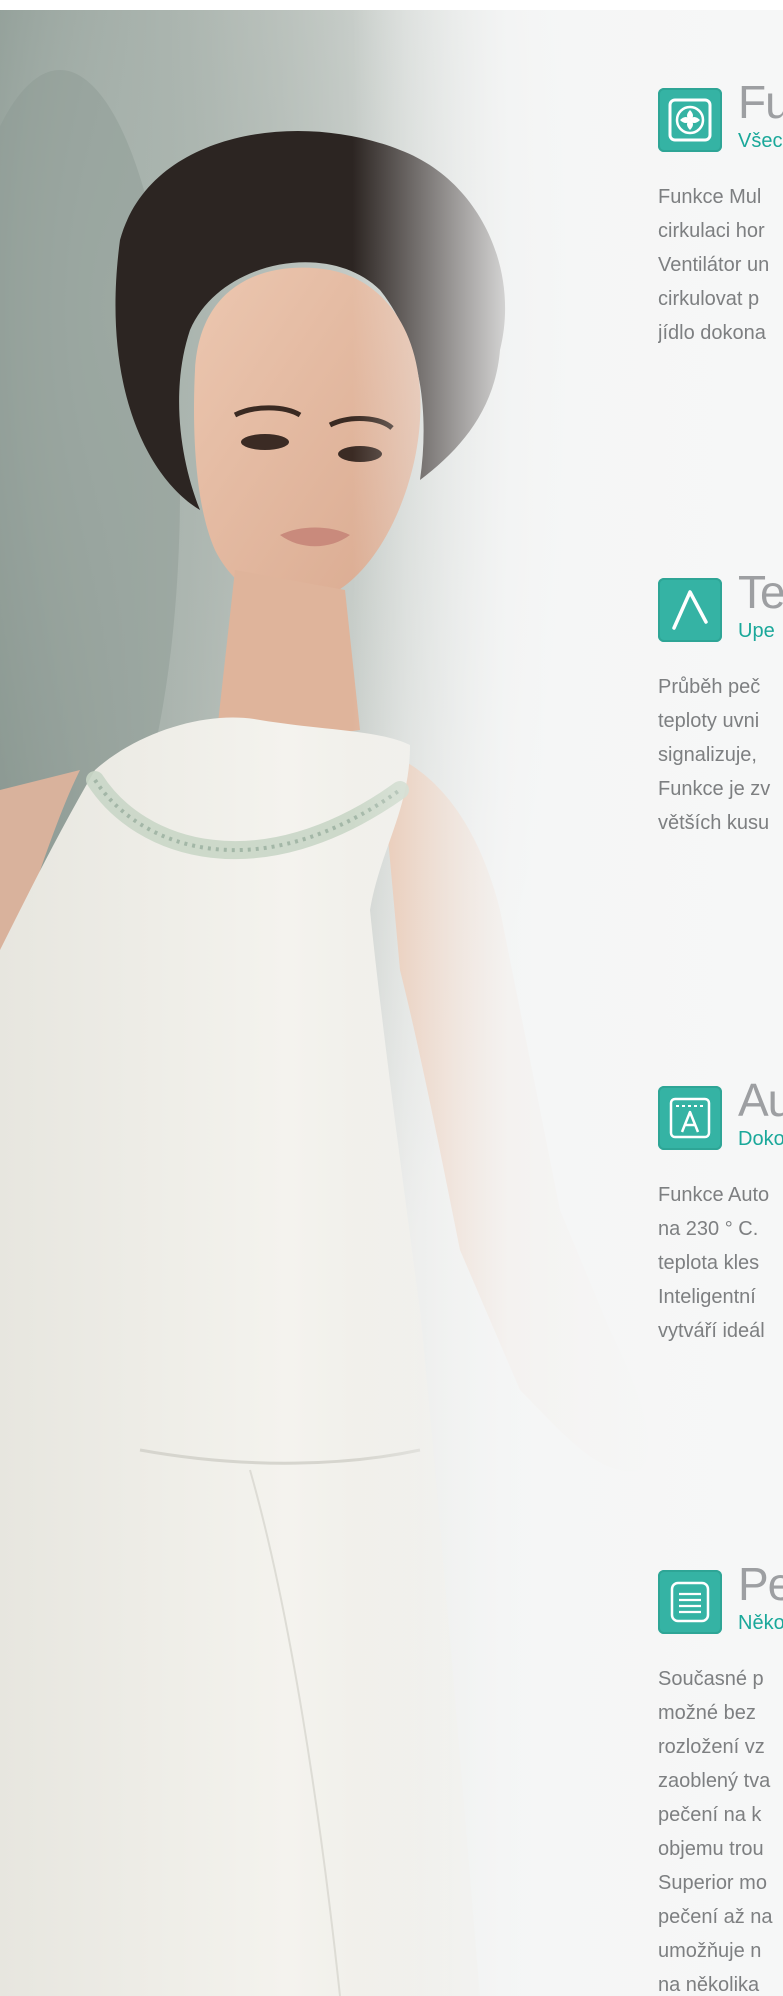 Image resolution: width=783 pixels, height=1996 pixels. I want to click on feature-text-line: teplota kles, so click(709, 1263).